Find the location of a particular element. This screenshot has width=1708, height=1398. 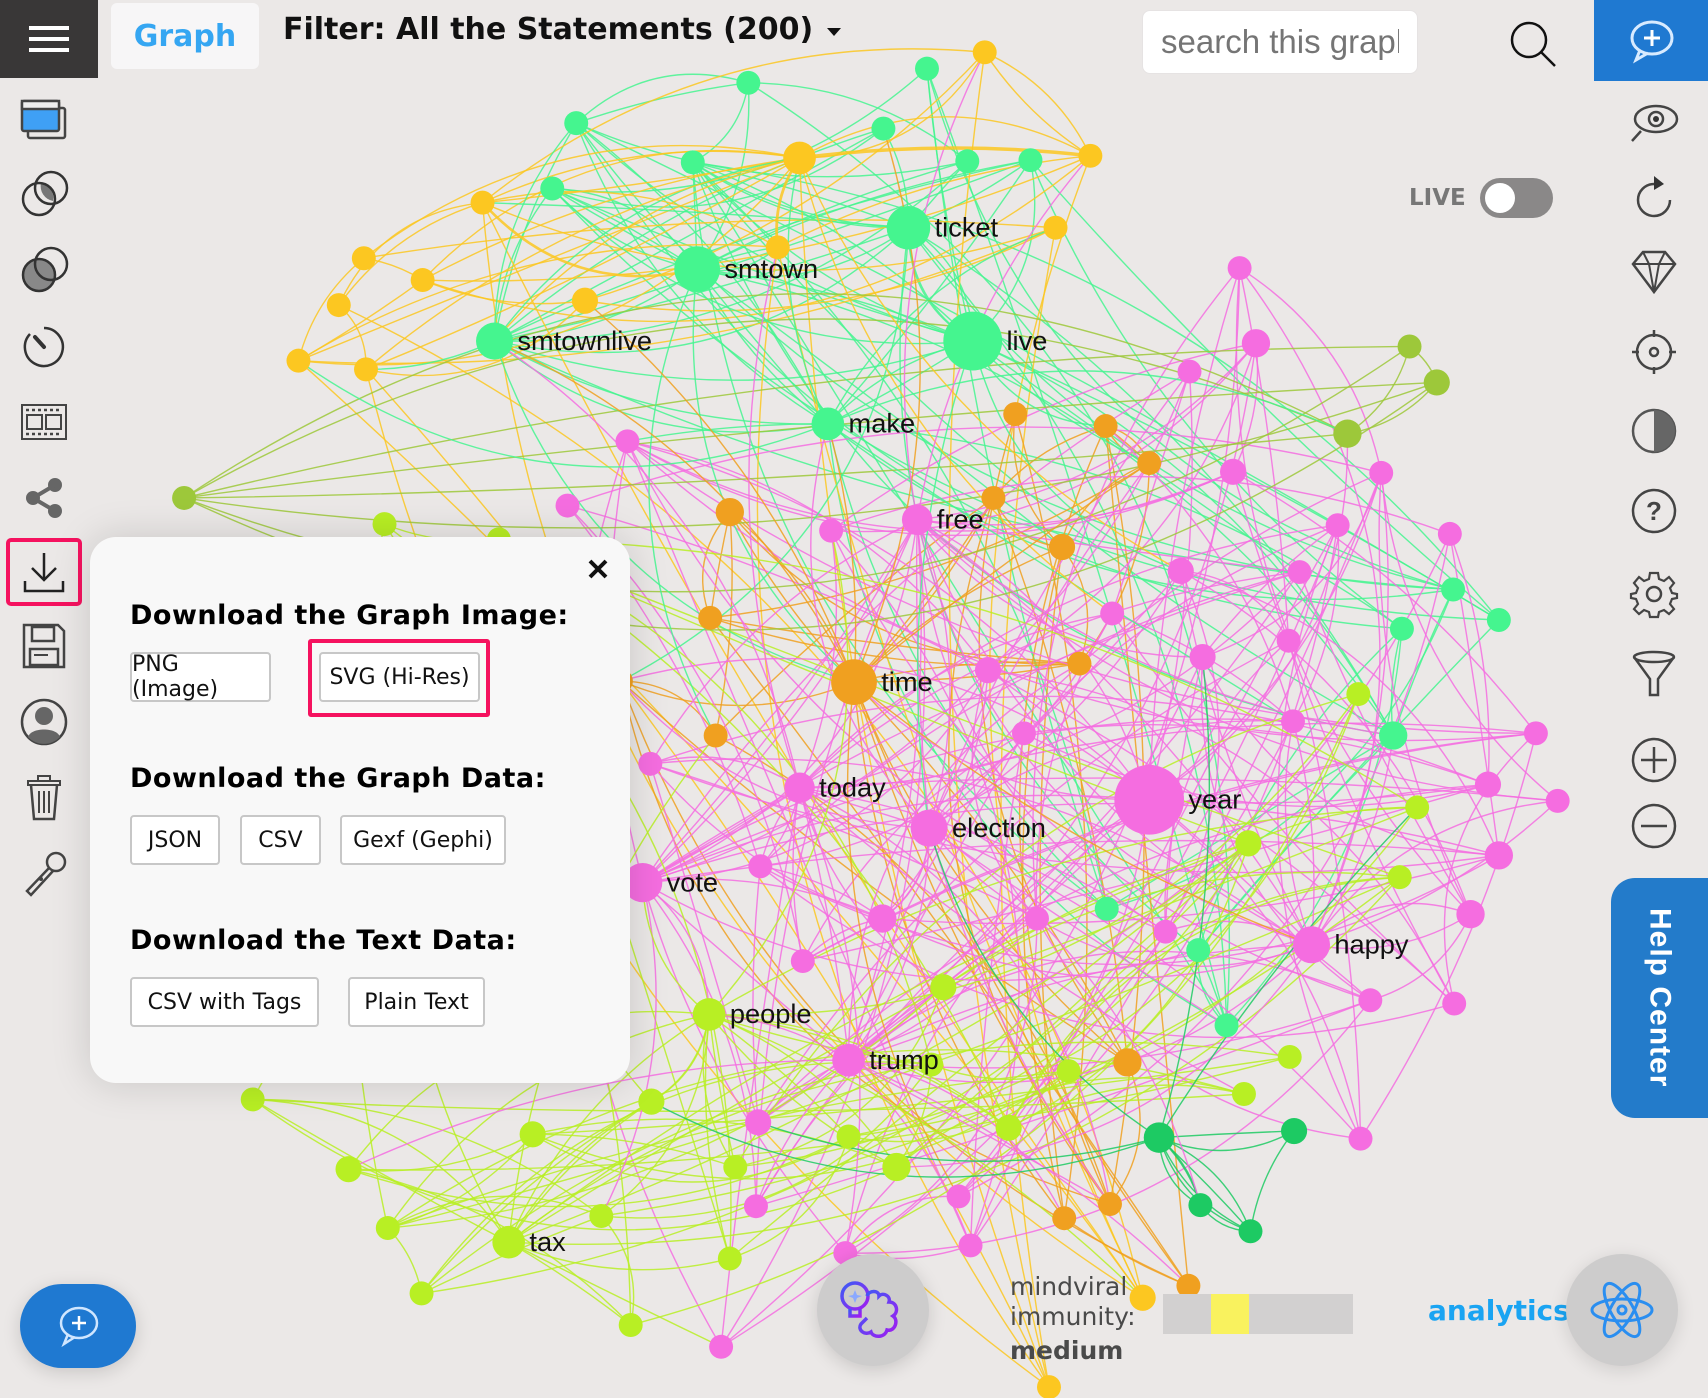

graph-node-people is located at coordinates (709, 1014).